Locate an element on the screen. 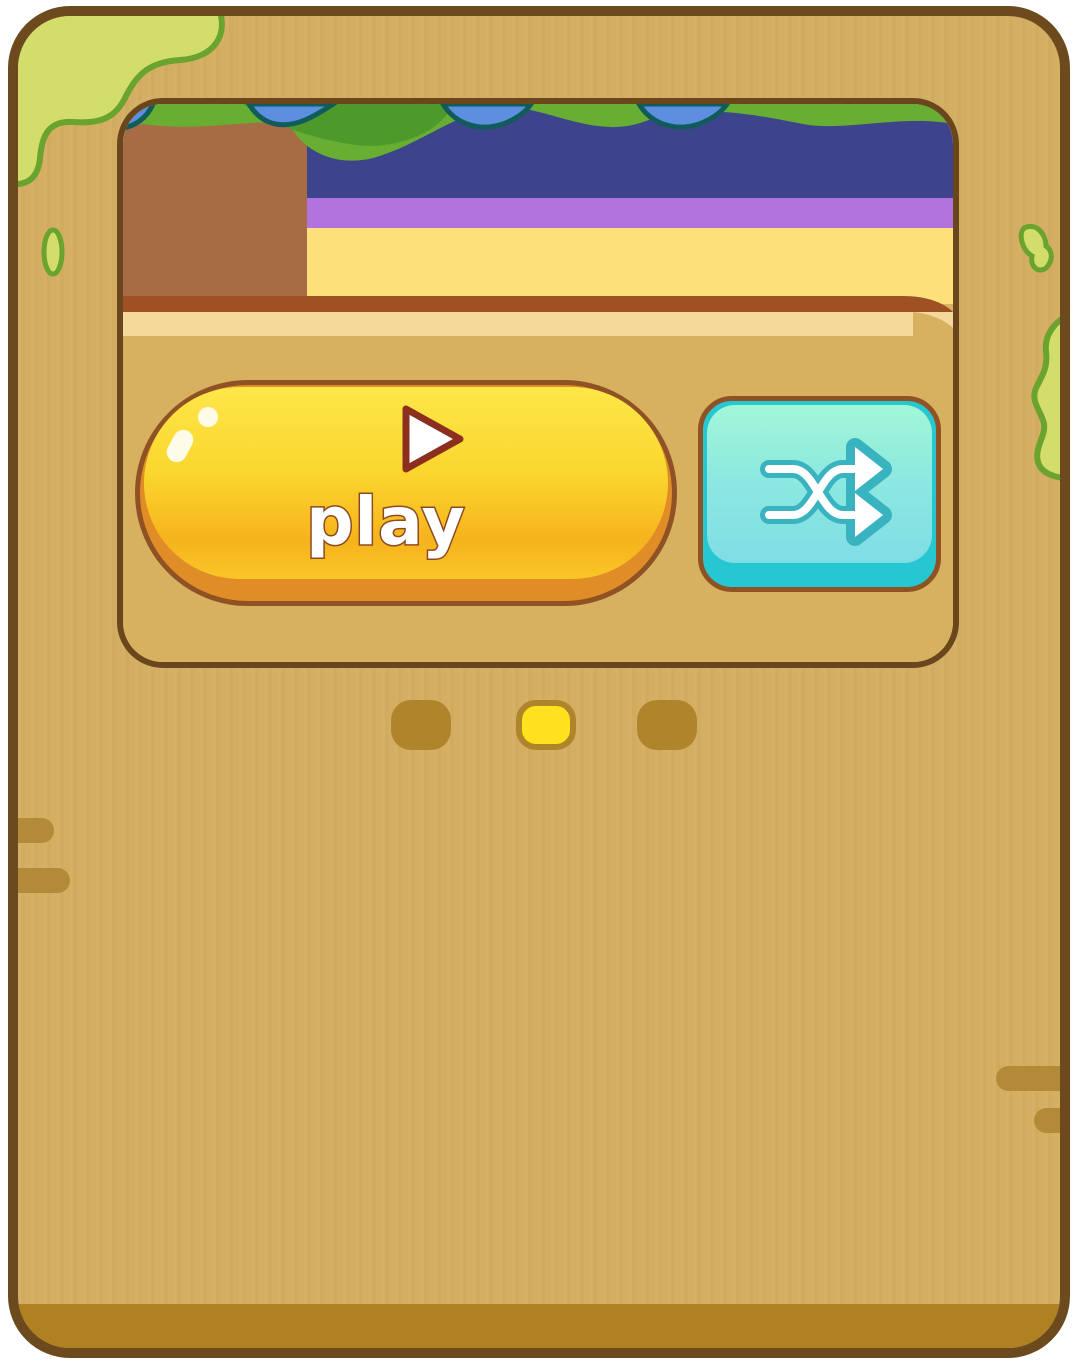  play-button-label: play is located at coordinates (385, 522).